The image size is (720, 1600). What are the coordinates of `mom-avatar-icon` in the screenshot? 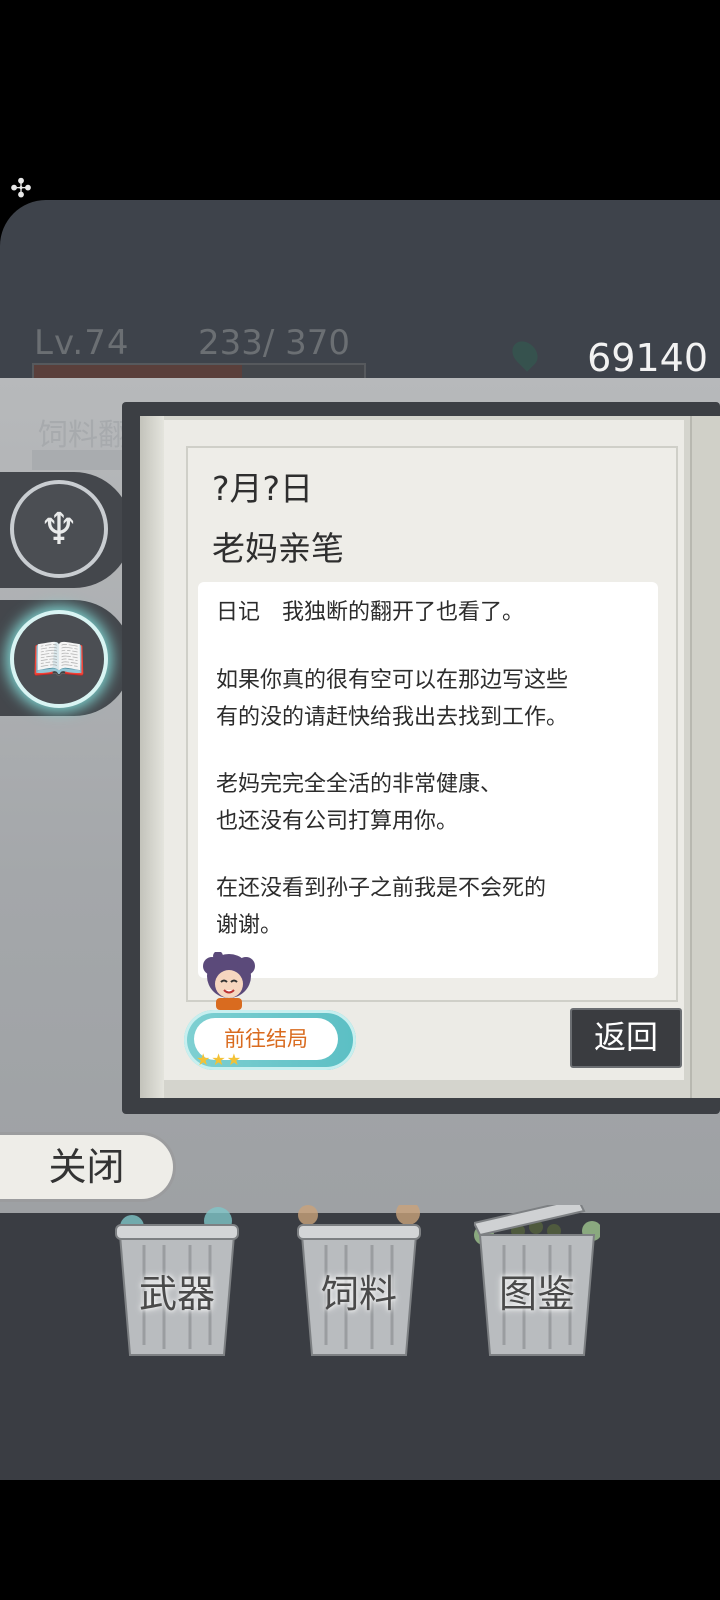 It's located at (229, 981).